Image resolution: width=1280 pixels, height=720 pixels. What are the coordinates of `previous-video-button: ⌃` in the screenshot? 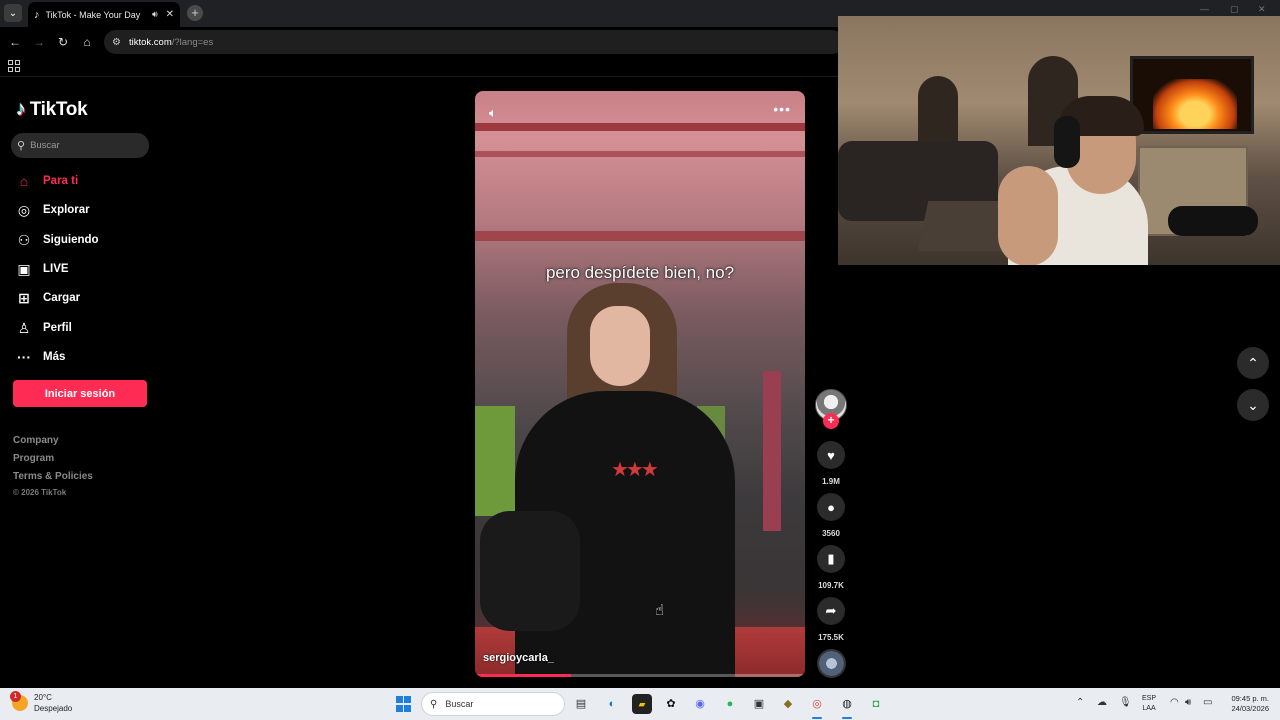 It's located at (1253, 363).